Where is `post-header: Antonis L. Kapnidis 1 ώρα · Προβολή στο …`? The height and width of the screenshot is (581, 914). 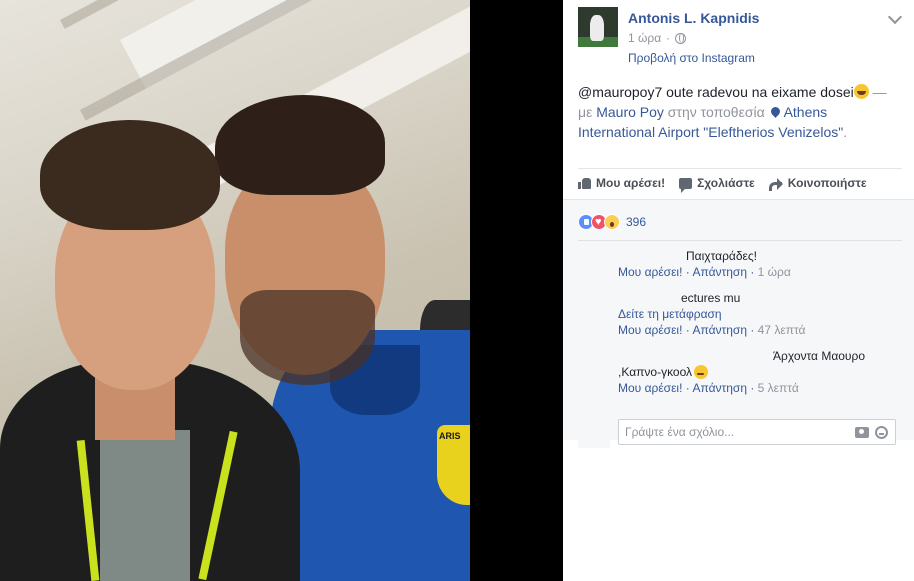
post-header: Antonis L. Kapnidis 1 ώρα · Προβολή στο … is located at coordinates (668, 36).